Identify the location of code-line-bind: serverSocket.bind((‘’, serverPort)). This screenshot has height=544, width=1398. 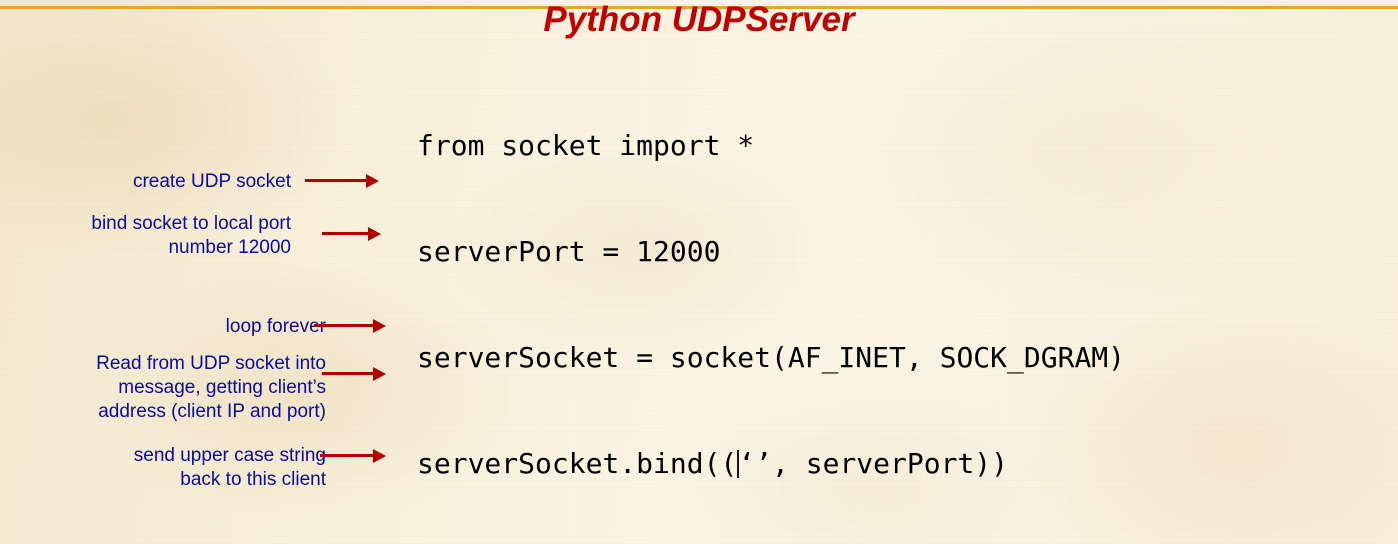
(857, 463).